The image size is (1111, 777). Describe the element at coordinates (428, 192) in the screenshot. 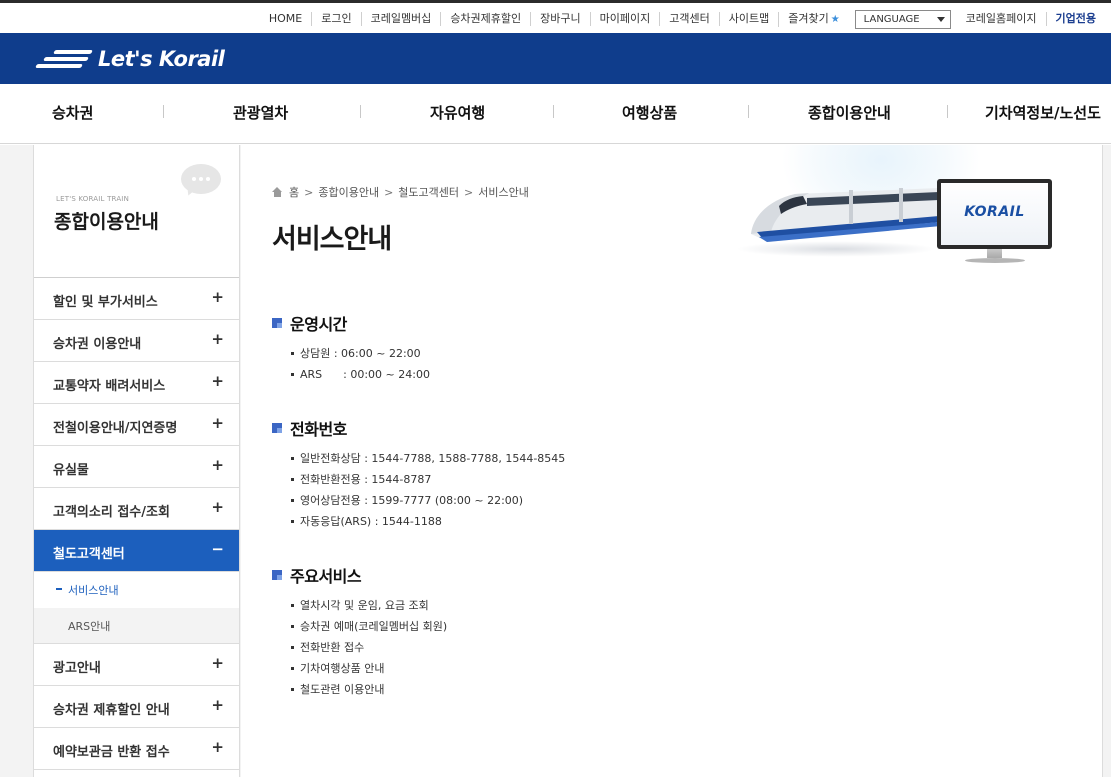

I see `breadcrumb-customer-center: 철도고객센터` at that location.